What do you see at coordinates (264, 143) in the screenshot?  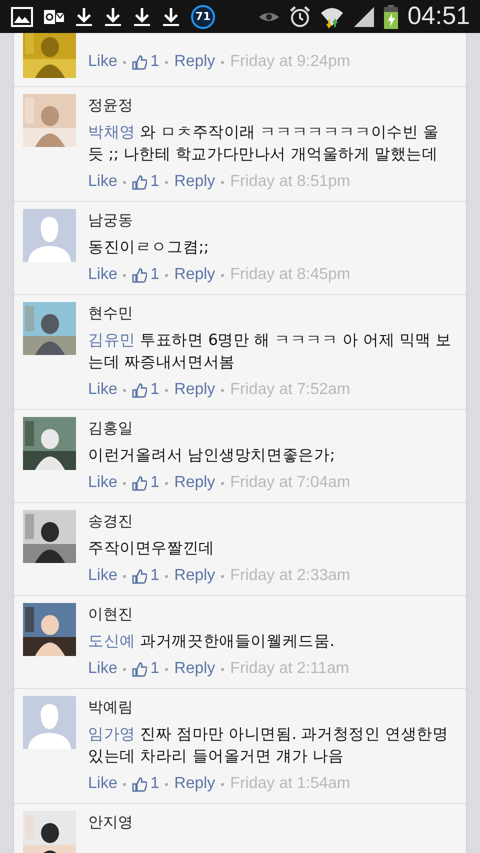 I see `comment-text: 박채영 와 ㅁㅊ주작이래 ㅋㅋㅋㅋㅋㅋㅋ이수빈 울듯 ;; 나한테 학교가다만나서 개억울하게 말했는데` at bounding box center [264, 143].